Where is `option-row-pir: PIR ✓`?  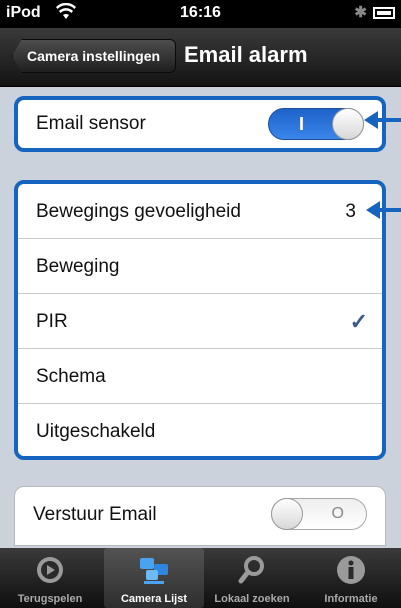
option-row-pir: PIR ✓ is located at coordinates (200, 321).